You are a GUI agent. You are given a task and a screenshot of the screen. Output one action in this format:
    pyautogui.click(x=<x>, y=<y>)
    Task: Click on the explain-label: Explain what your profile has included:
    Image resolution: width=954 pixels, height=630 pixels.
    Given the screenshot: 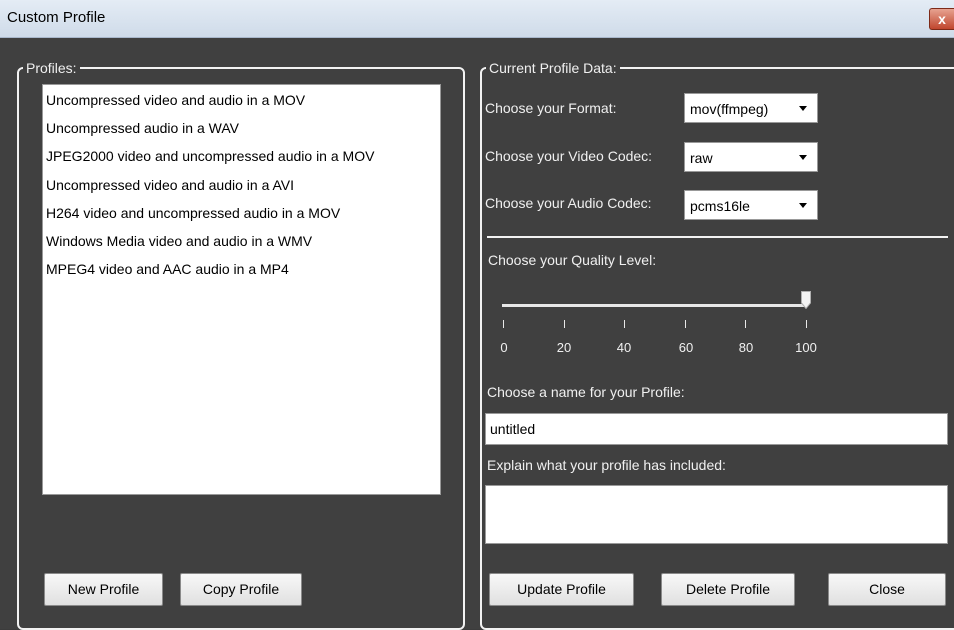 What is the action you would take?
    pyautogui.click(x=606, y=465)
    